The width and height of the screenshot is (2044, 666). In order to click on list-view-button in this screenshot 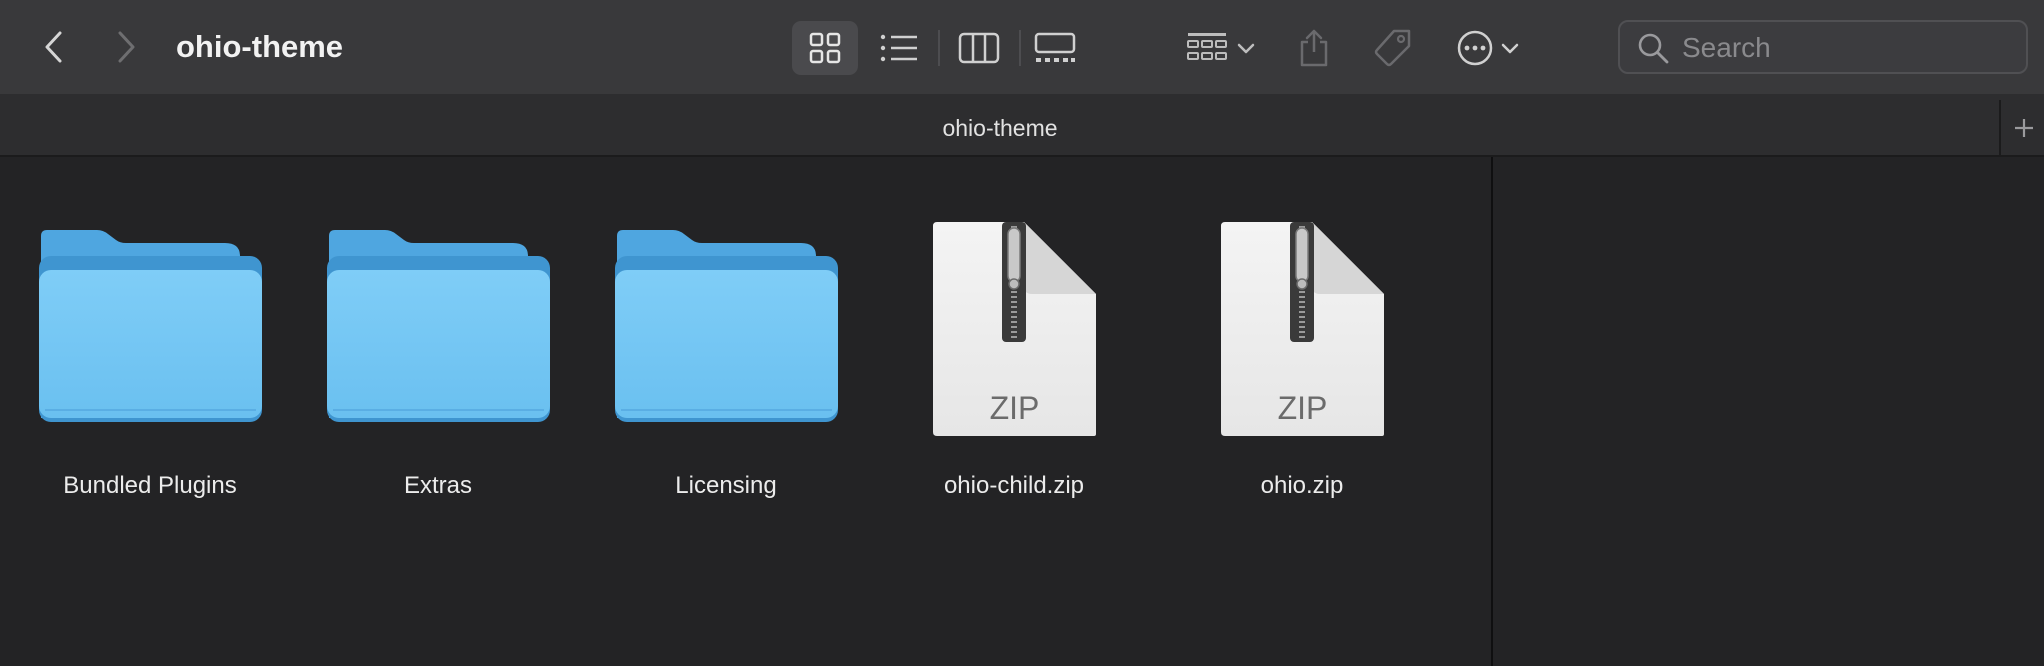, I will do `click(899, 48)`.